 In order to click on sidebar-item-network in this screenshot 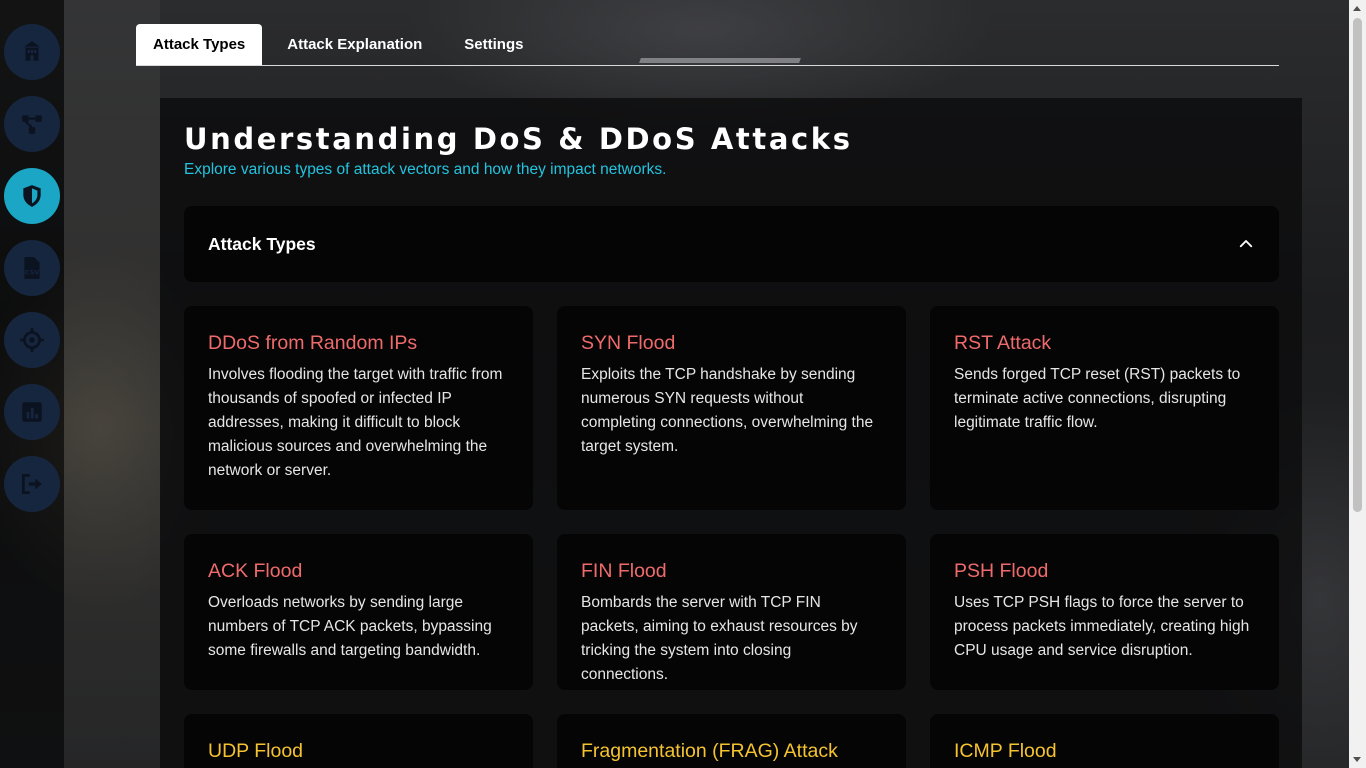, I will do `click(32, 124)`.